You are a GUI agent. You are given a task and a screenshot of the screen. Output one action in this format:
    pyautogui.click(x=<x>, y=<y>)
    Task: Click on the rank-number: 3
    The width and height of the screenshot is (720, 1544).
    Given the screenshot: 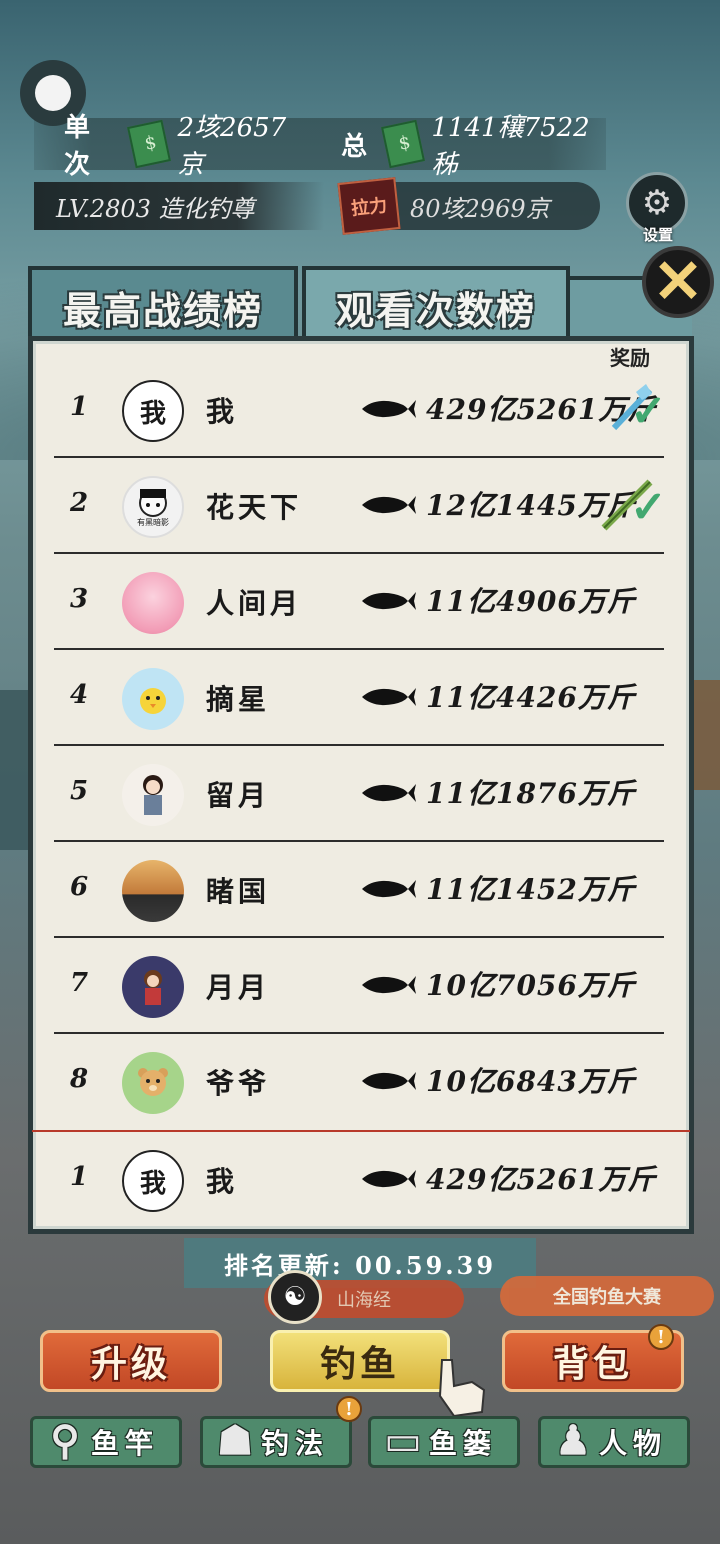 What is the action you would take?
    pyautogui.click(x=79, y=599)
    